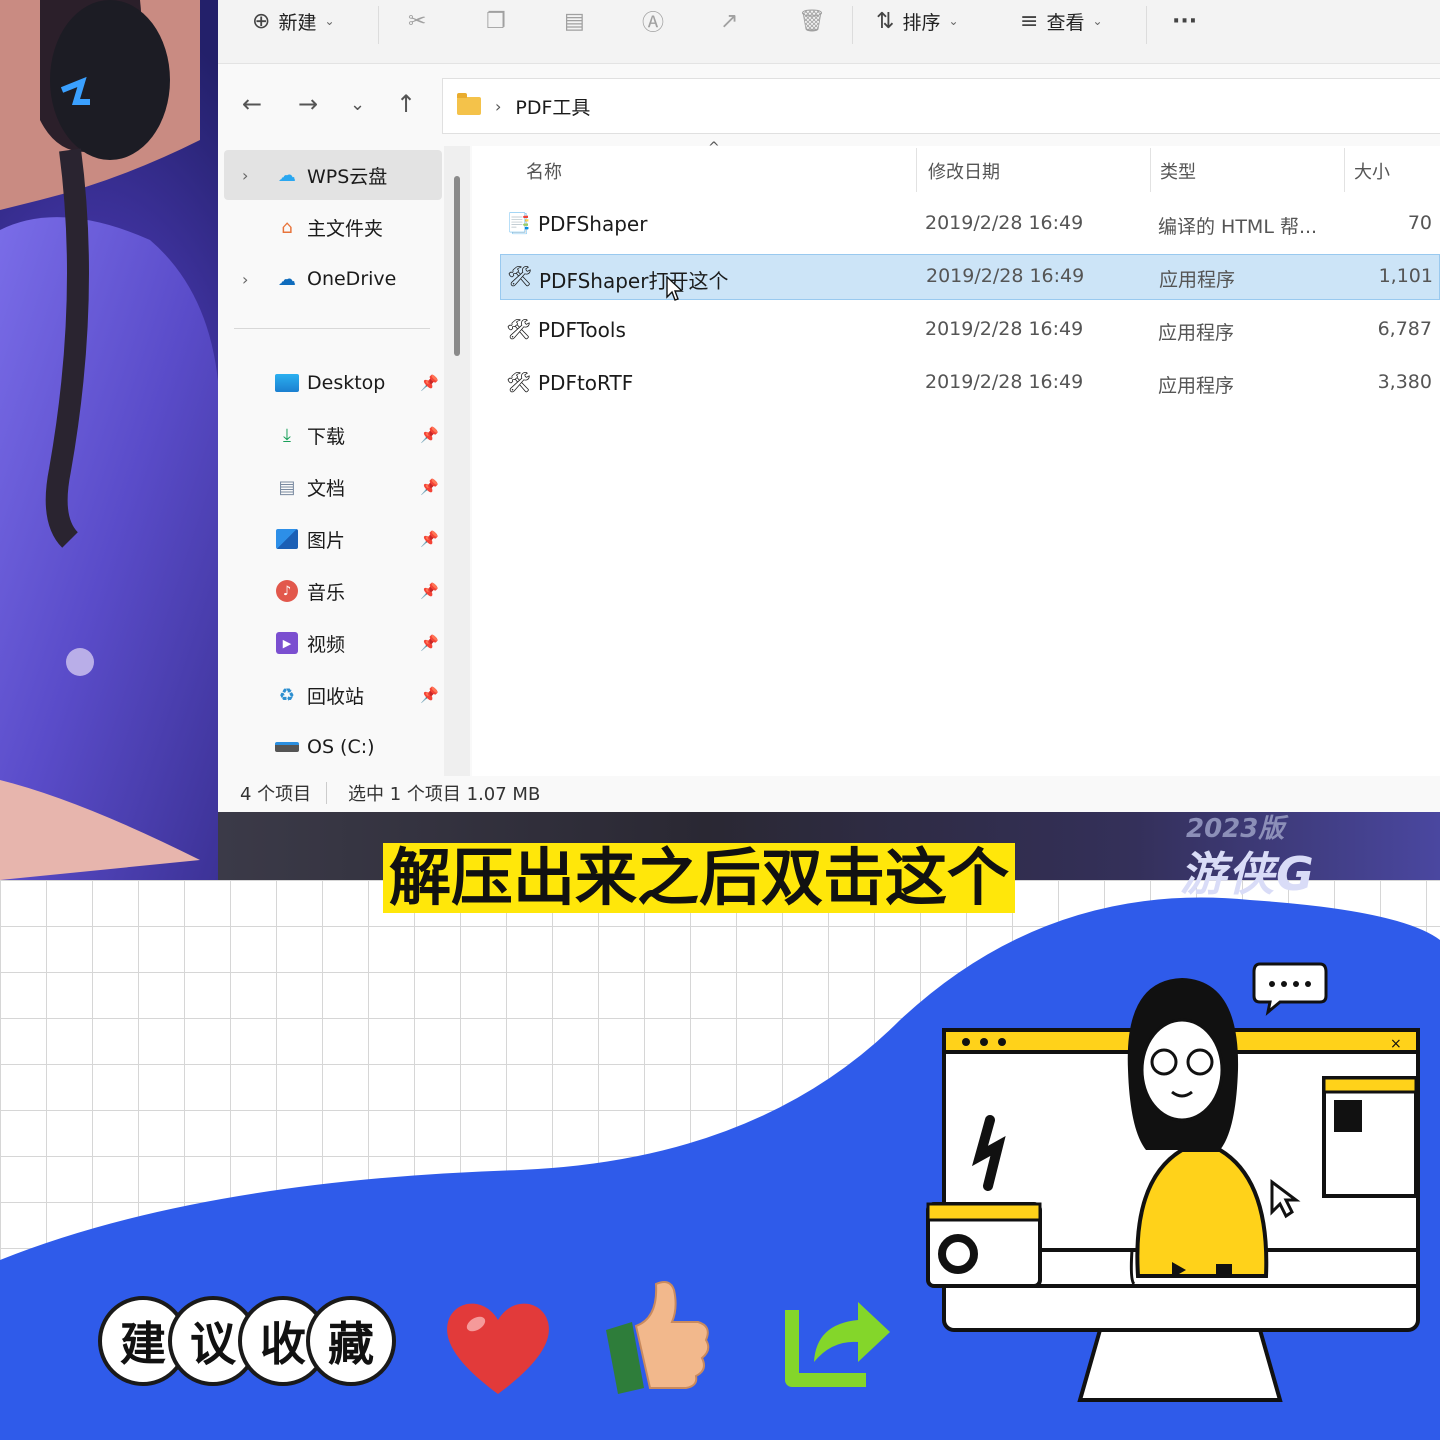 This screenshot has height=1440, width=1440. Describe the element at coordinates (675, 288) in the screenshot. I see `mouse-cursor-icon` at that location.